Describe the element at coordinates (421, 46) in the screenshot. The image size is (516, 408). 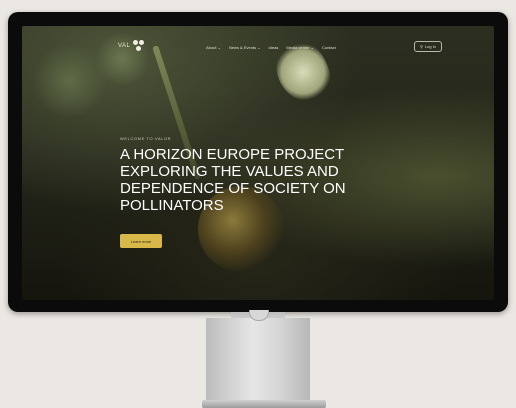
I see `user-icon: ⚲` at that location.